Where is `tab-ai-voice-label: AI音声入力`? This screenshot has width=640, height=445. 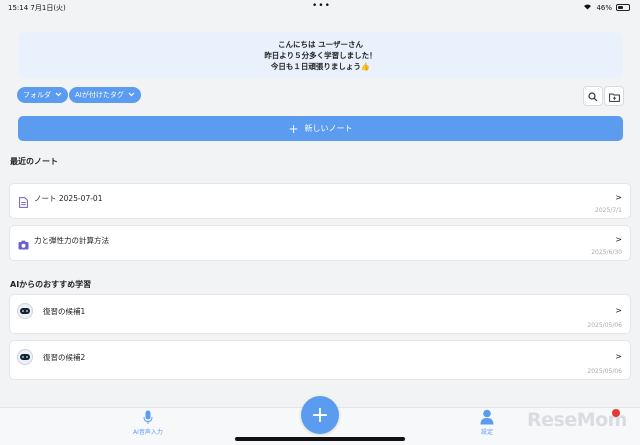 tab-ai-voice-label: AI音声入力 is located at coordinates (148, 432).